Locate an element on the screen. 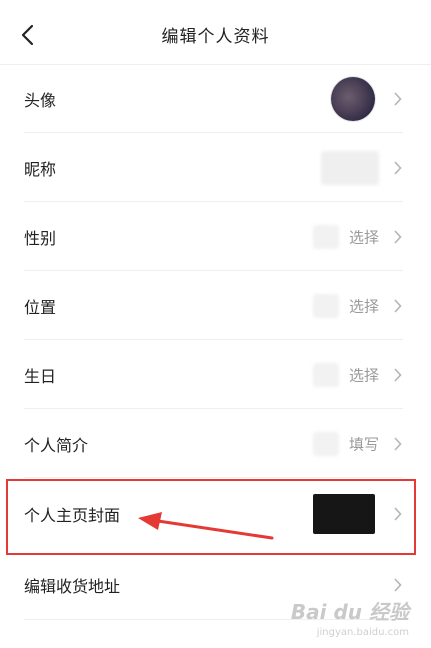  location-row: 位置 选择 is located at coordinates (215, 305).